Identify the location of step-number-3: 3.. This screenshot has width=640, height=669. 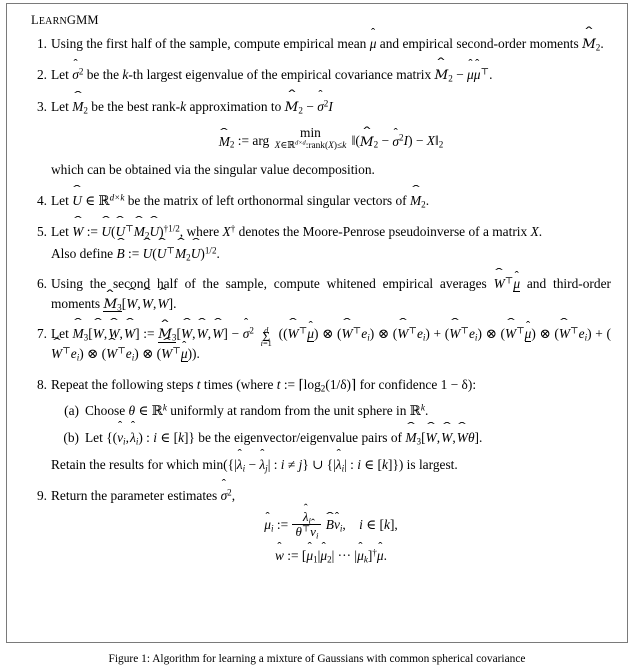
(41, 106).